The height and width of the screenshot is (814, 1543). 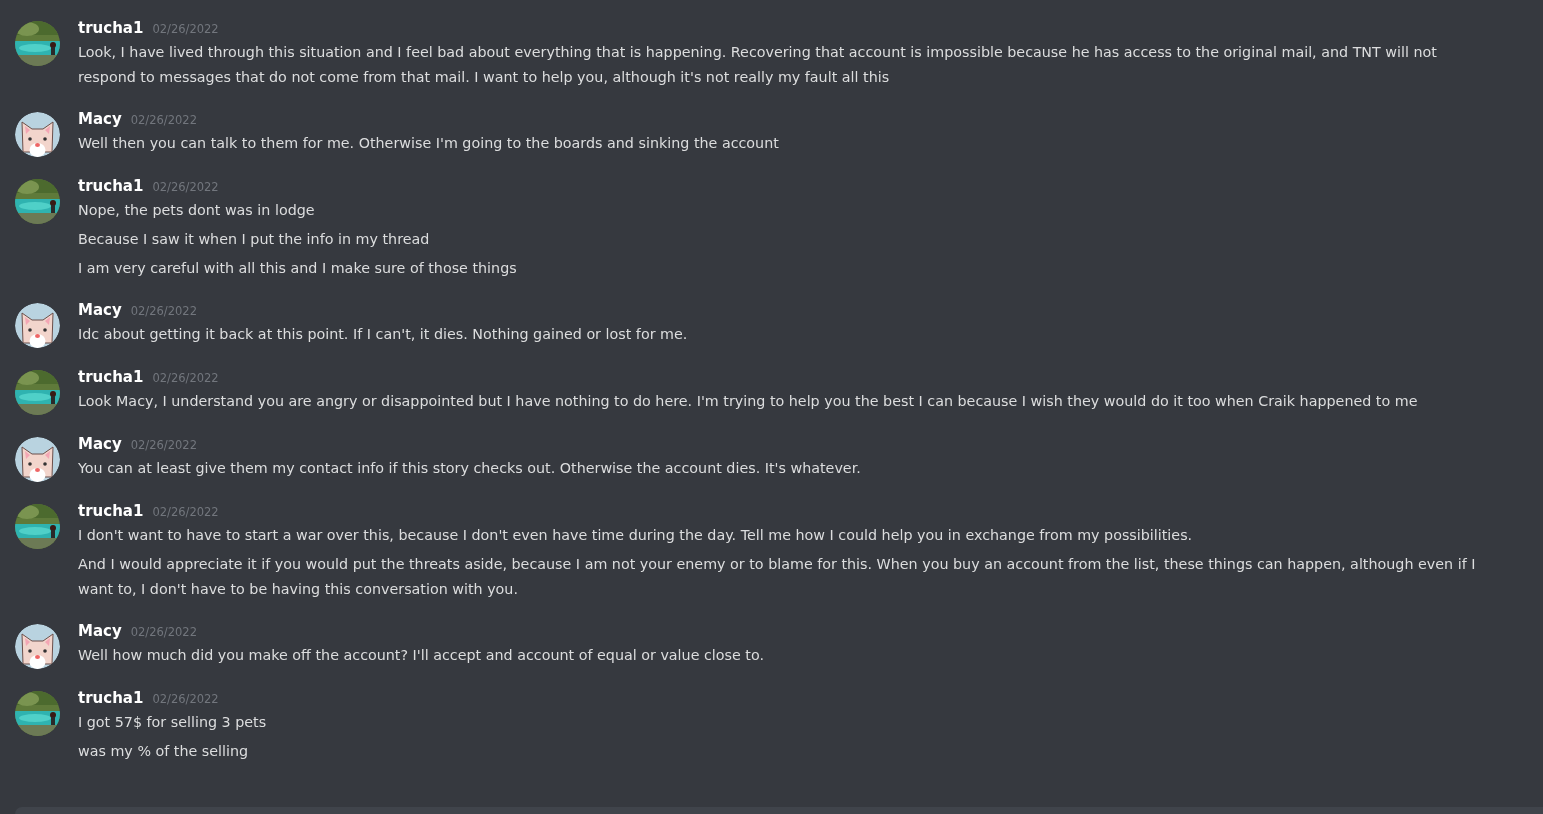 What do you see at coordinates (164, 751) in the screenshot?
I see `message-text: was my % of the selling` at bounding box center [164, 751].